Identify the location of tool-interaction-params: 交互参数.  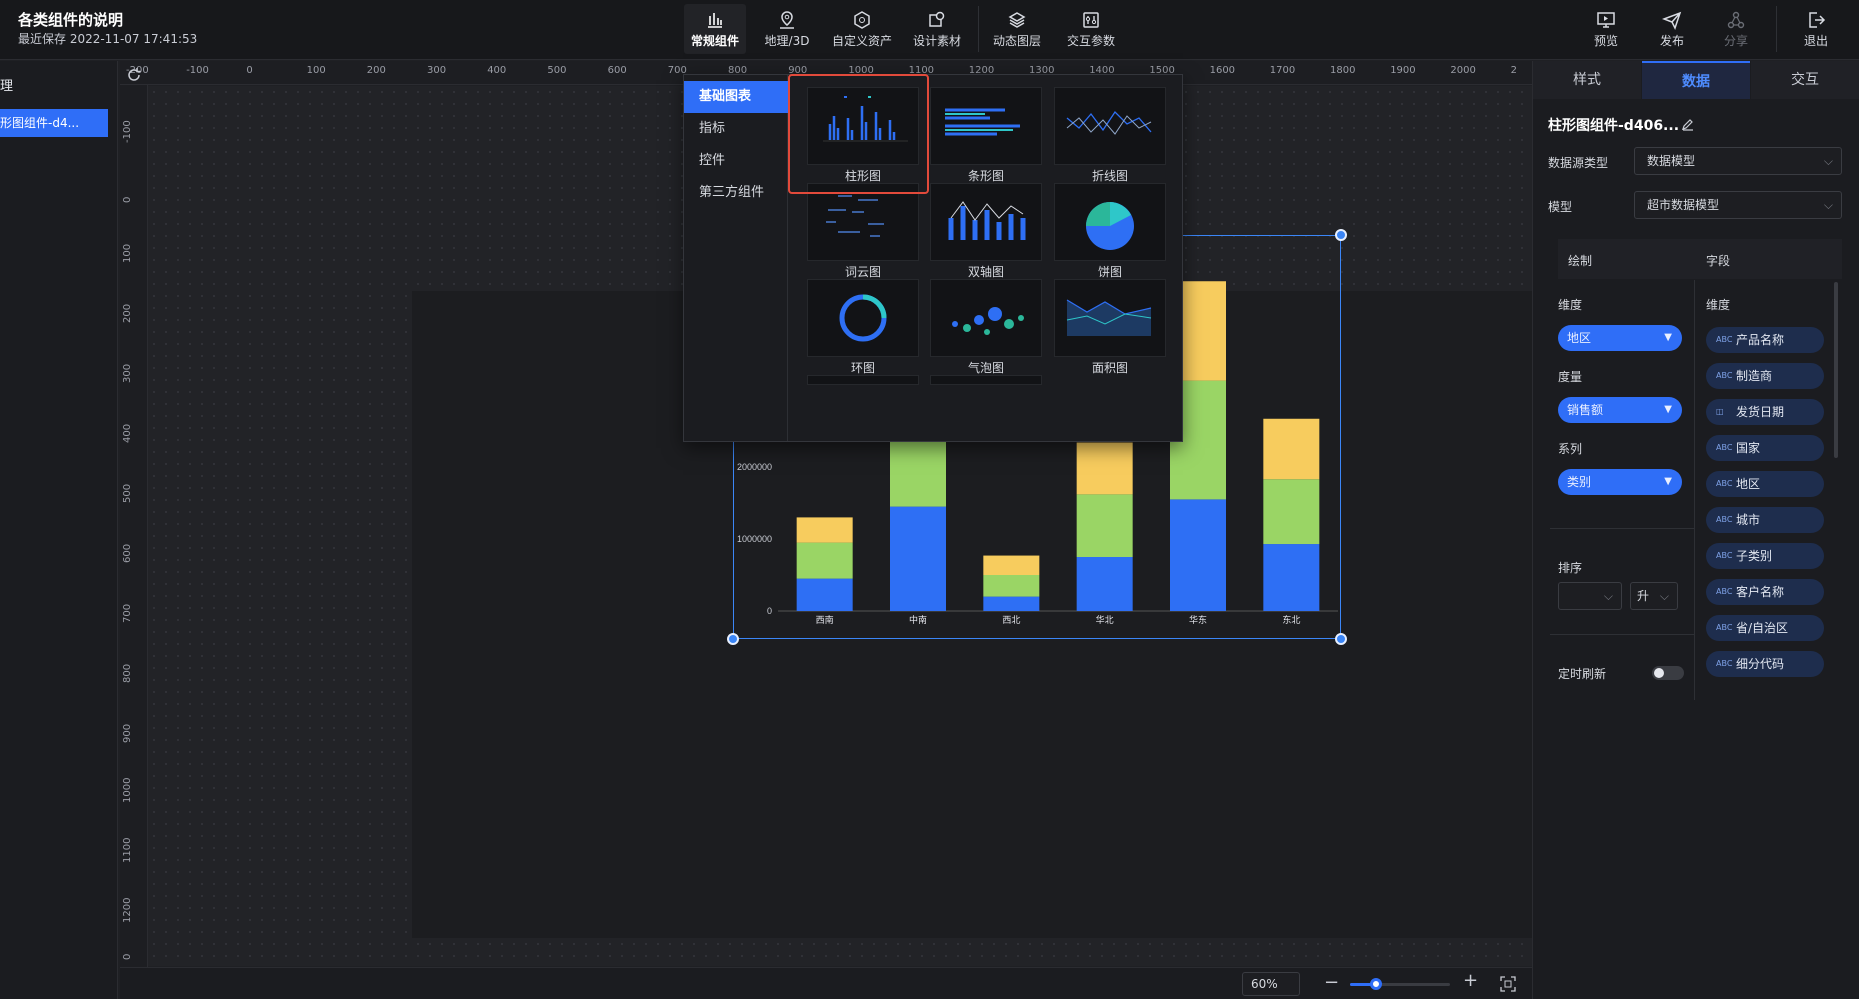
(1091, 29).